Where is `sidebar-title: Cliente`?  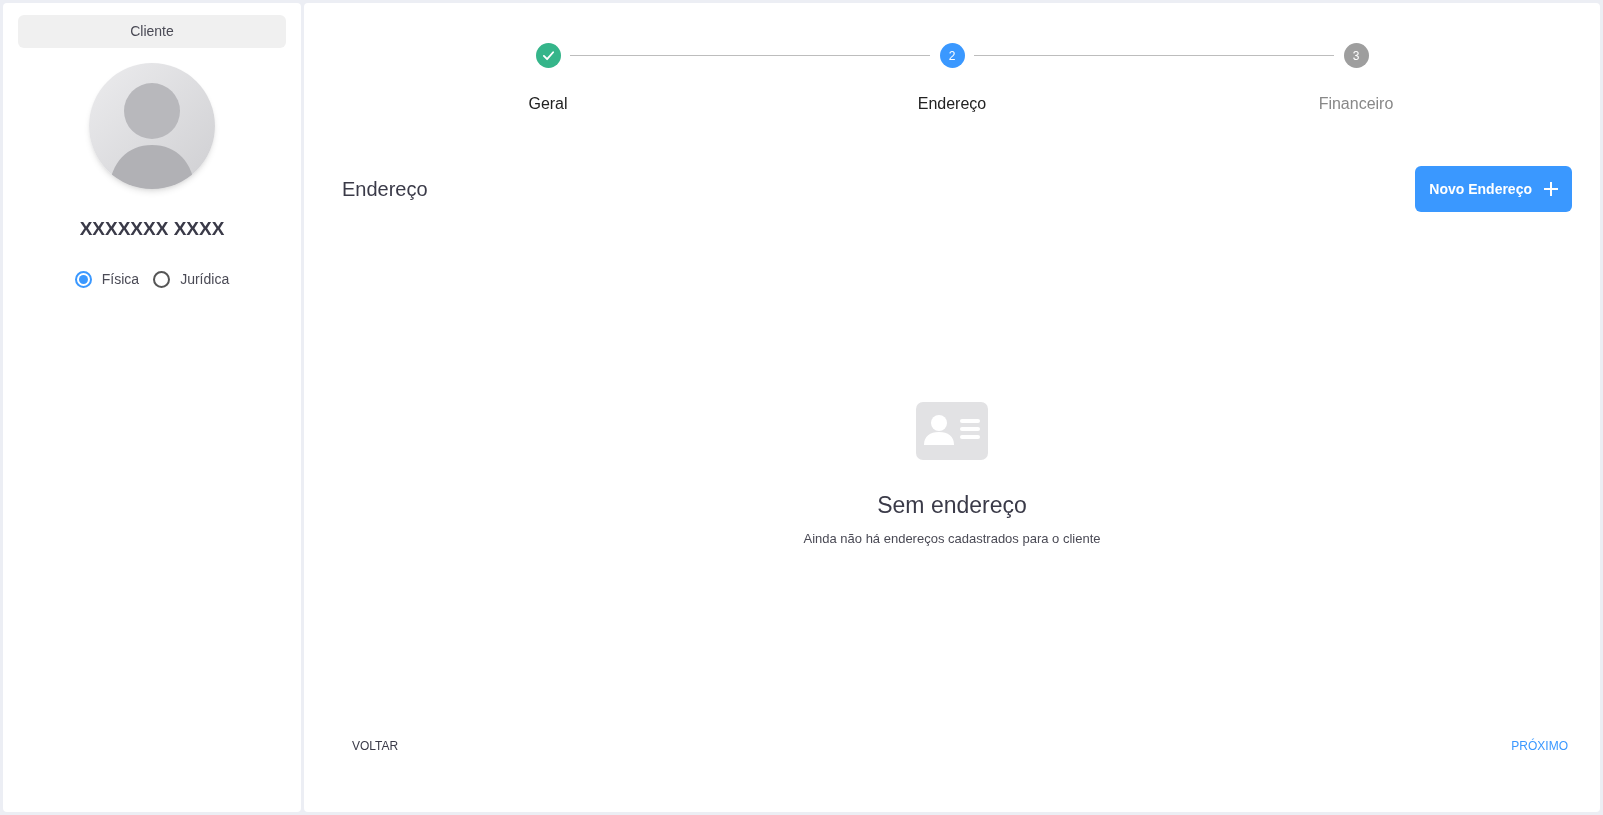 sidebar-title: Cliente is located at coordinates (152, 31).